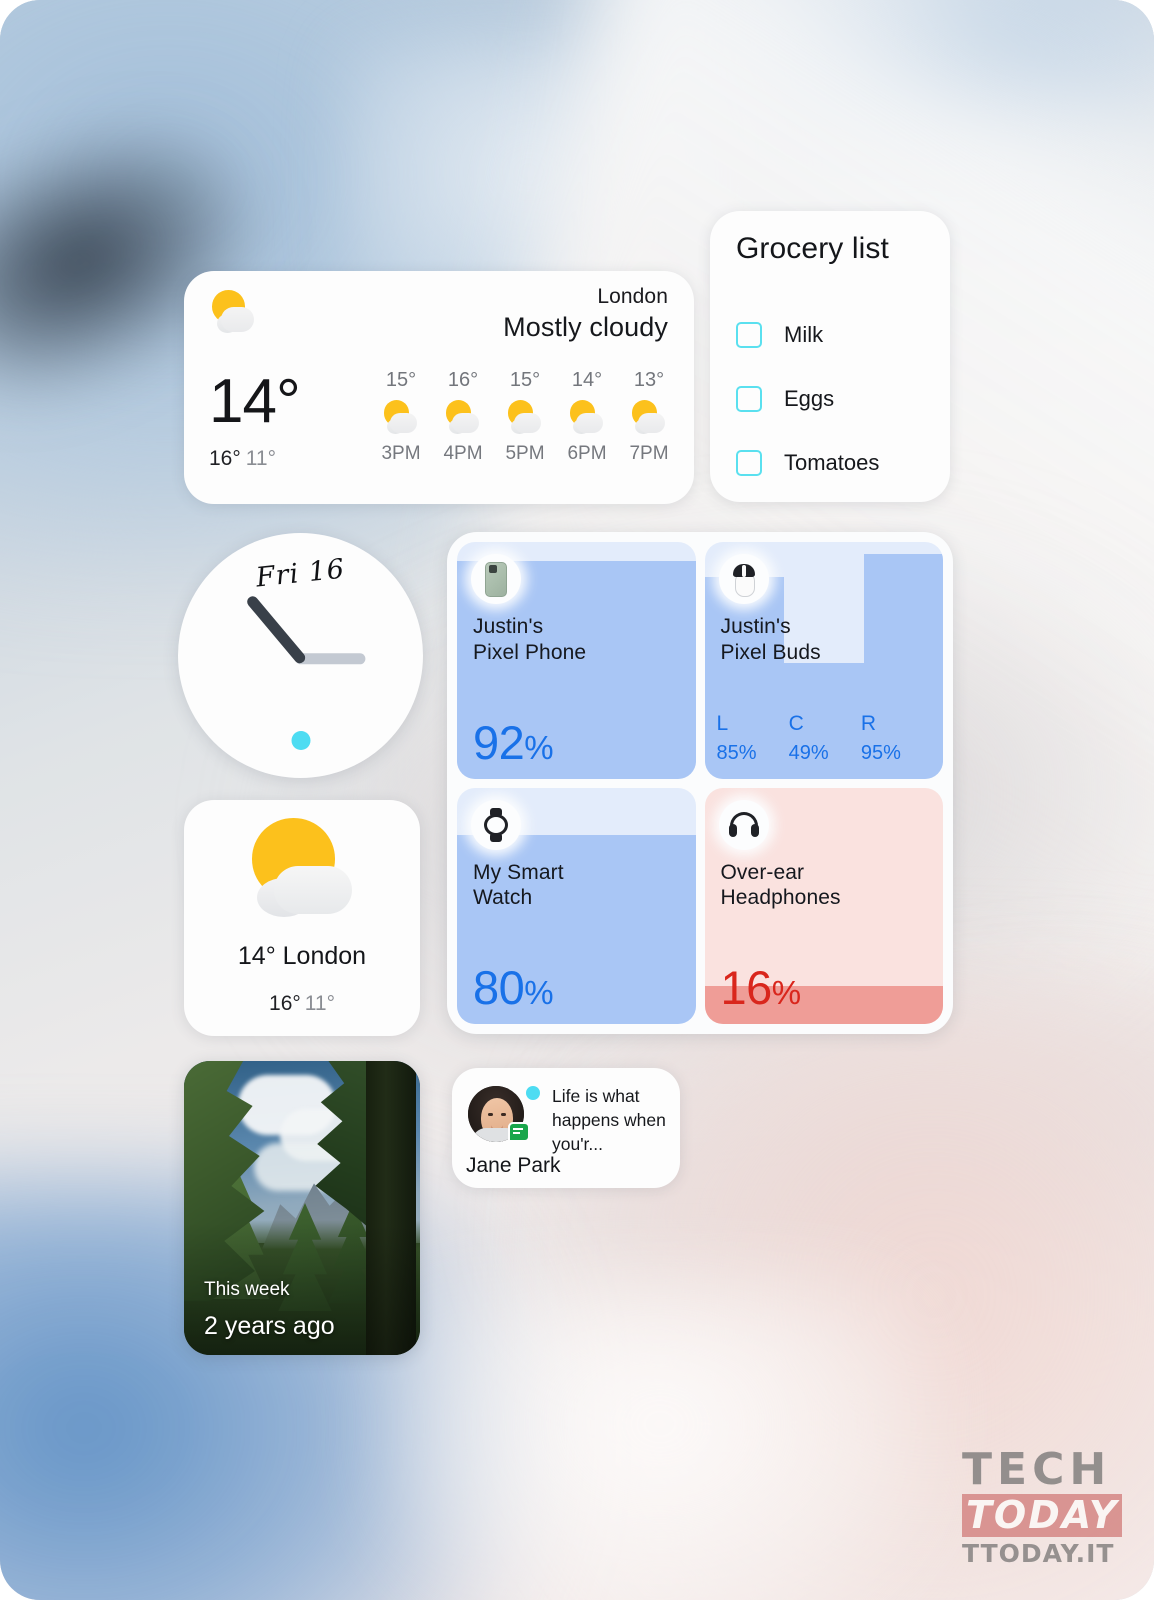 The image size is (1154, 1600). Describe the element at coordinates (503, 898) in the screenshot. I see `device-name-line2: Watch` at that location.